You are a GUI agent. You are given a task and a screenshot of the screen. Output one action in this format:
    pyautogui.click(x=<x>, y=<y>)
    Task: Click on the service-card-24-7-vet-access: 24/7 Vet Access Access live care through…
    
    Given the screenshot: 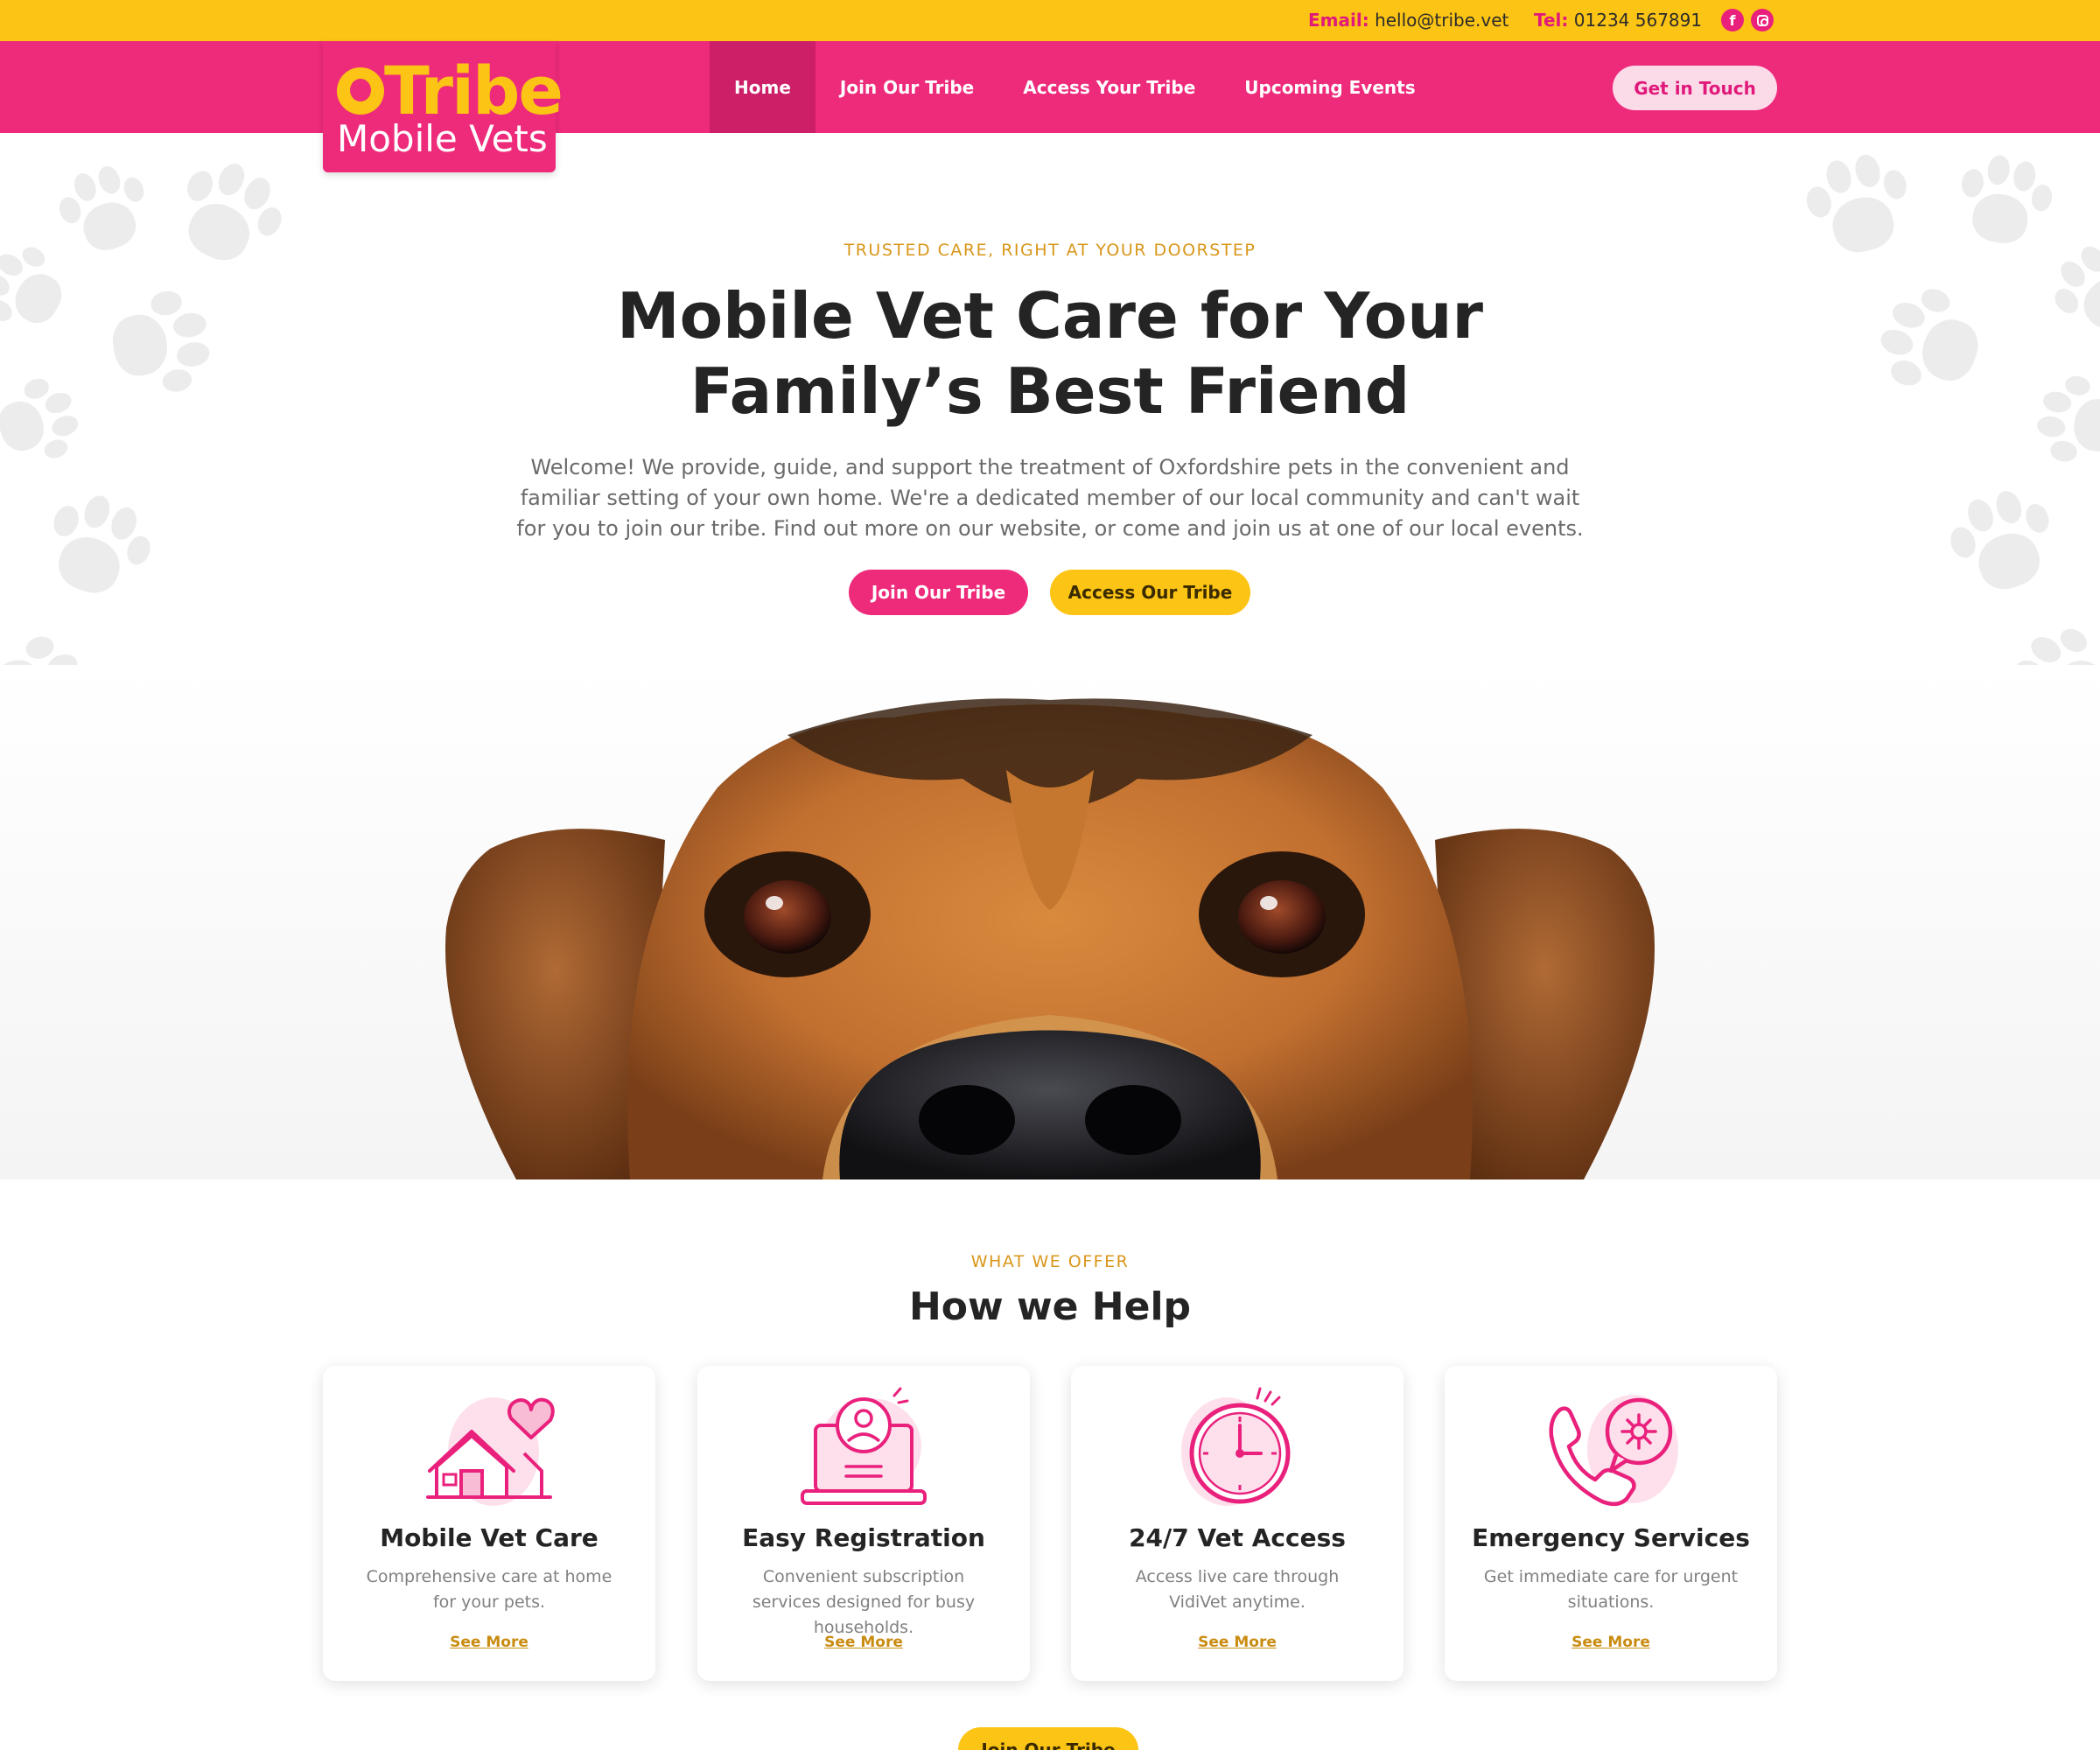 What is the action you would take?
    pyautogui.click(x=1237, y=1523)
    